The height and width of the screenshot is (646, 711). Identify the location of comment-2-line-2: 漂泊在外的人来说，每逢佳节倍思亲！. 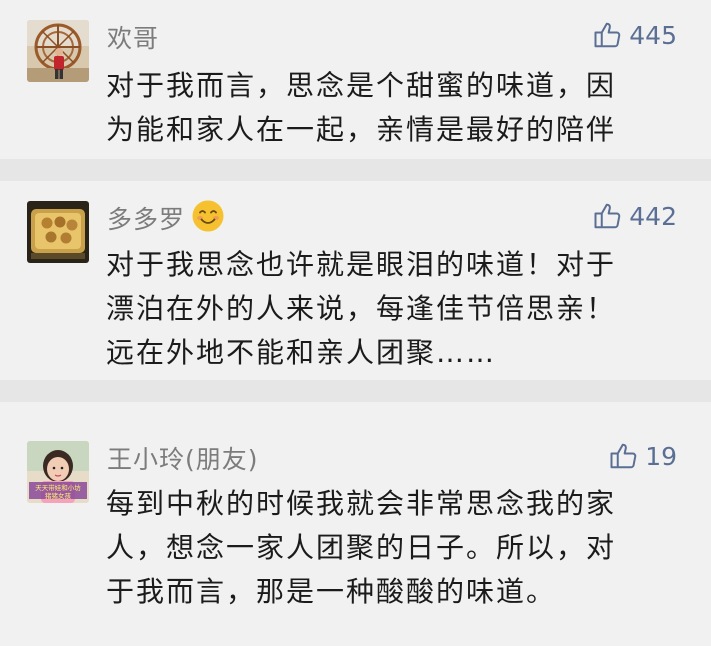
(361, 308).